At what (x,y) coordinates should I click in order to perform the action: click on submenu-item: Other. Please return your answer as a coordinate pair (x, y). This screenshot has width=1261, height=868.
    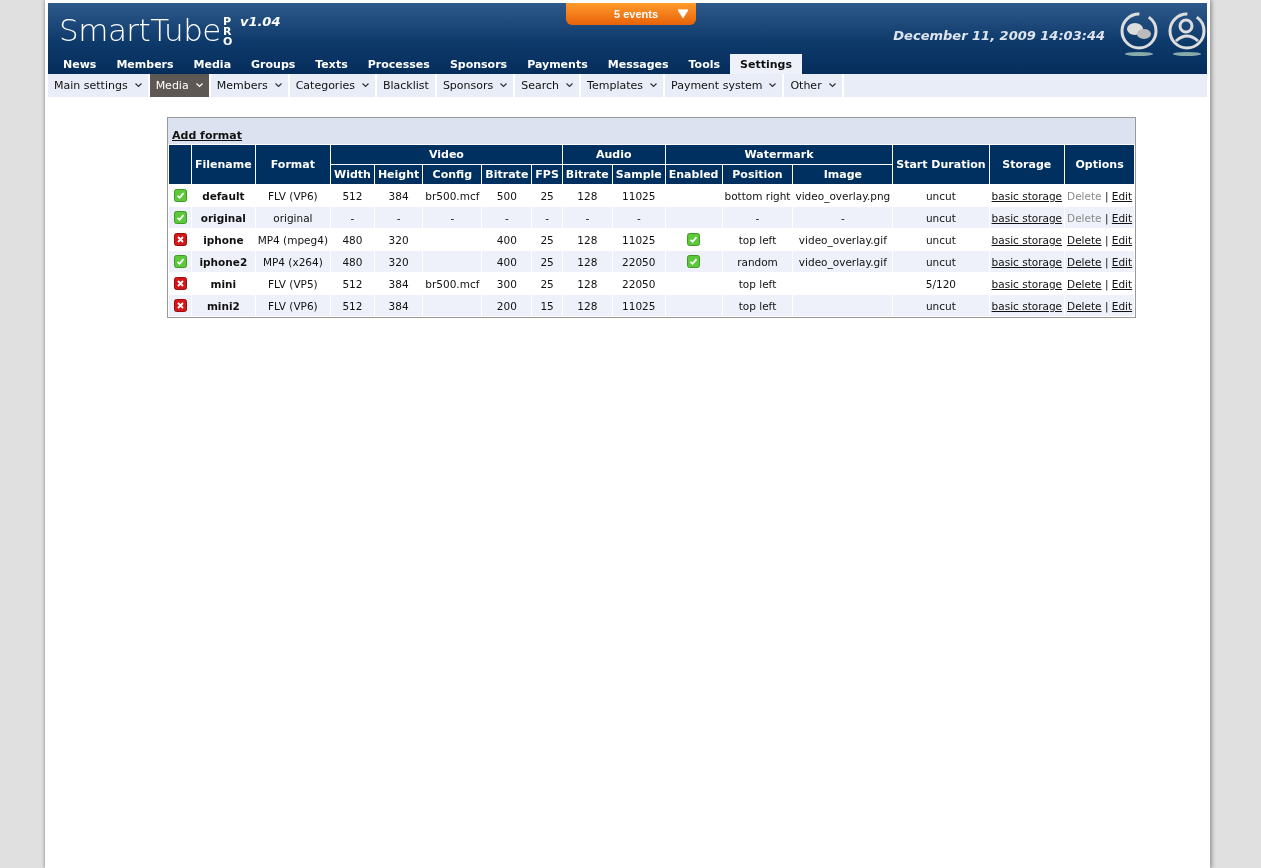
    Looking at the image, I should click on (814, 85).